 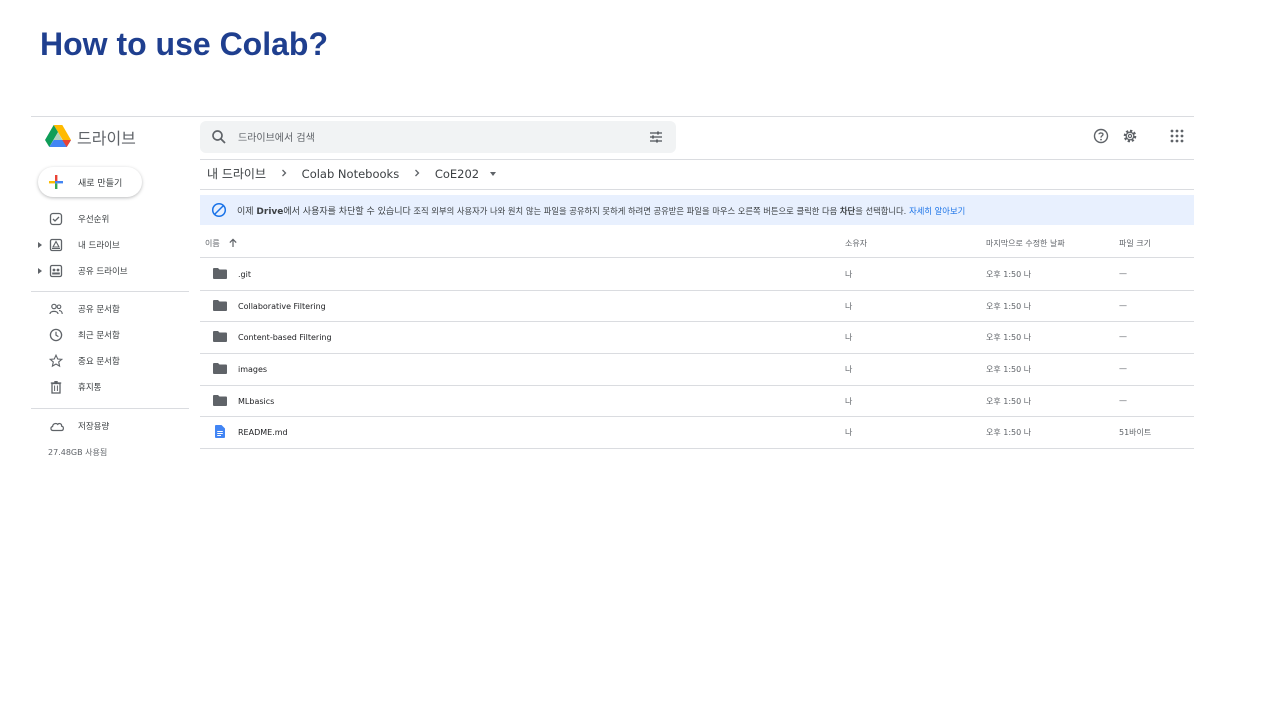 I want to click on trash-icon, so click(x=56, y=387).